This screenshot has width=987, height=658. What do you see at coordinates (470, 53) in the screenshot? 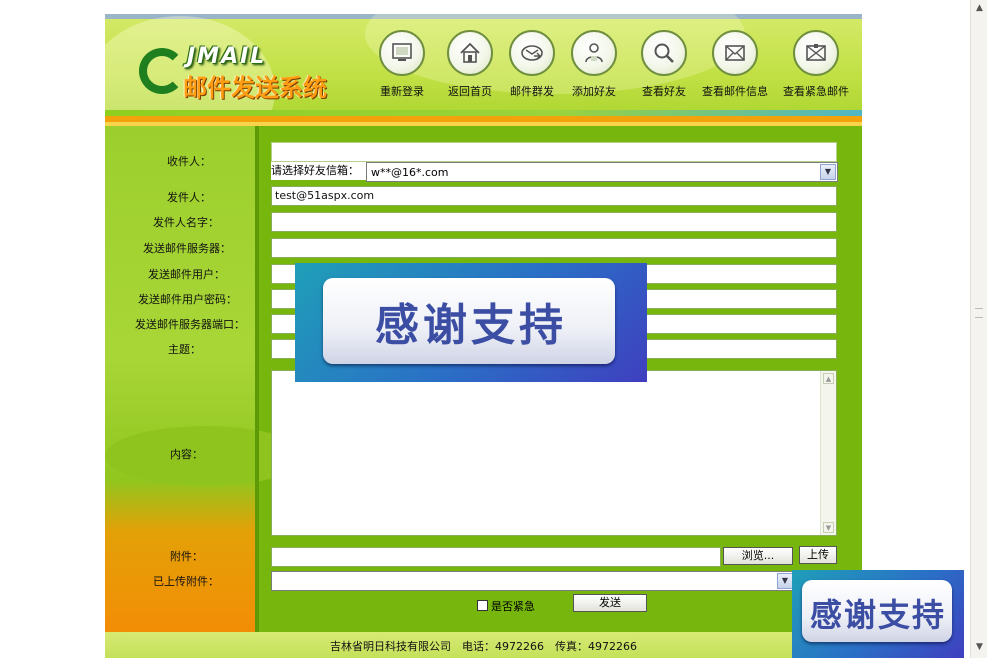
I see `home-icon` at bounding box center [470, 53].